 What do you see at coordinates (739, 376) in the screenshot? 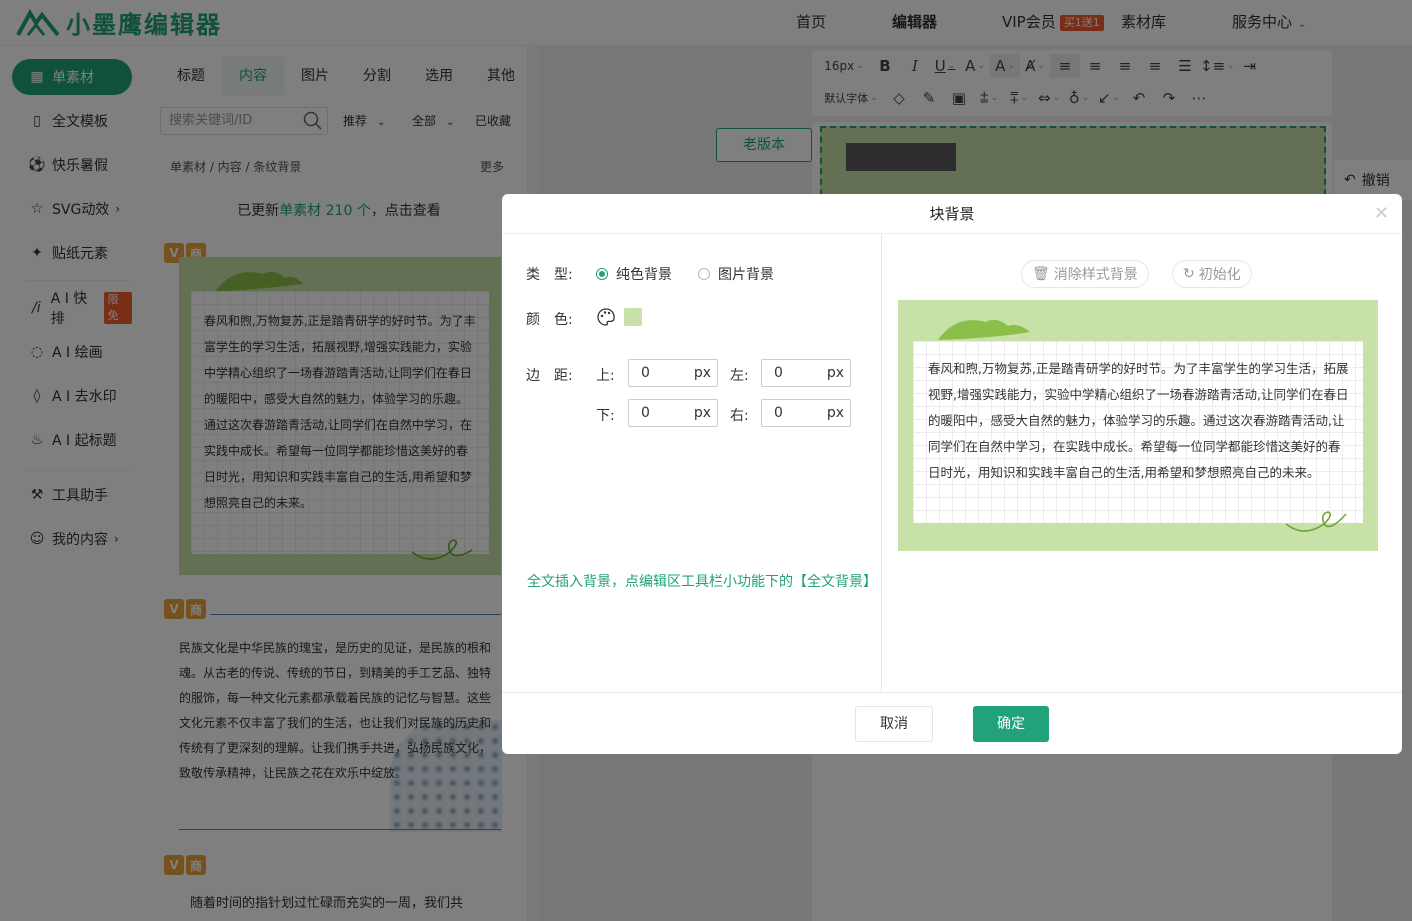
I see `margin-left-label: 左:` at bounding box center [739, 376].